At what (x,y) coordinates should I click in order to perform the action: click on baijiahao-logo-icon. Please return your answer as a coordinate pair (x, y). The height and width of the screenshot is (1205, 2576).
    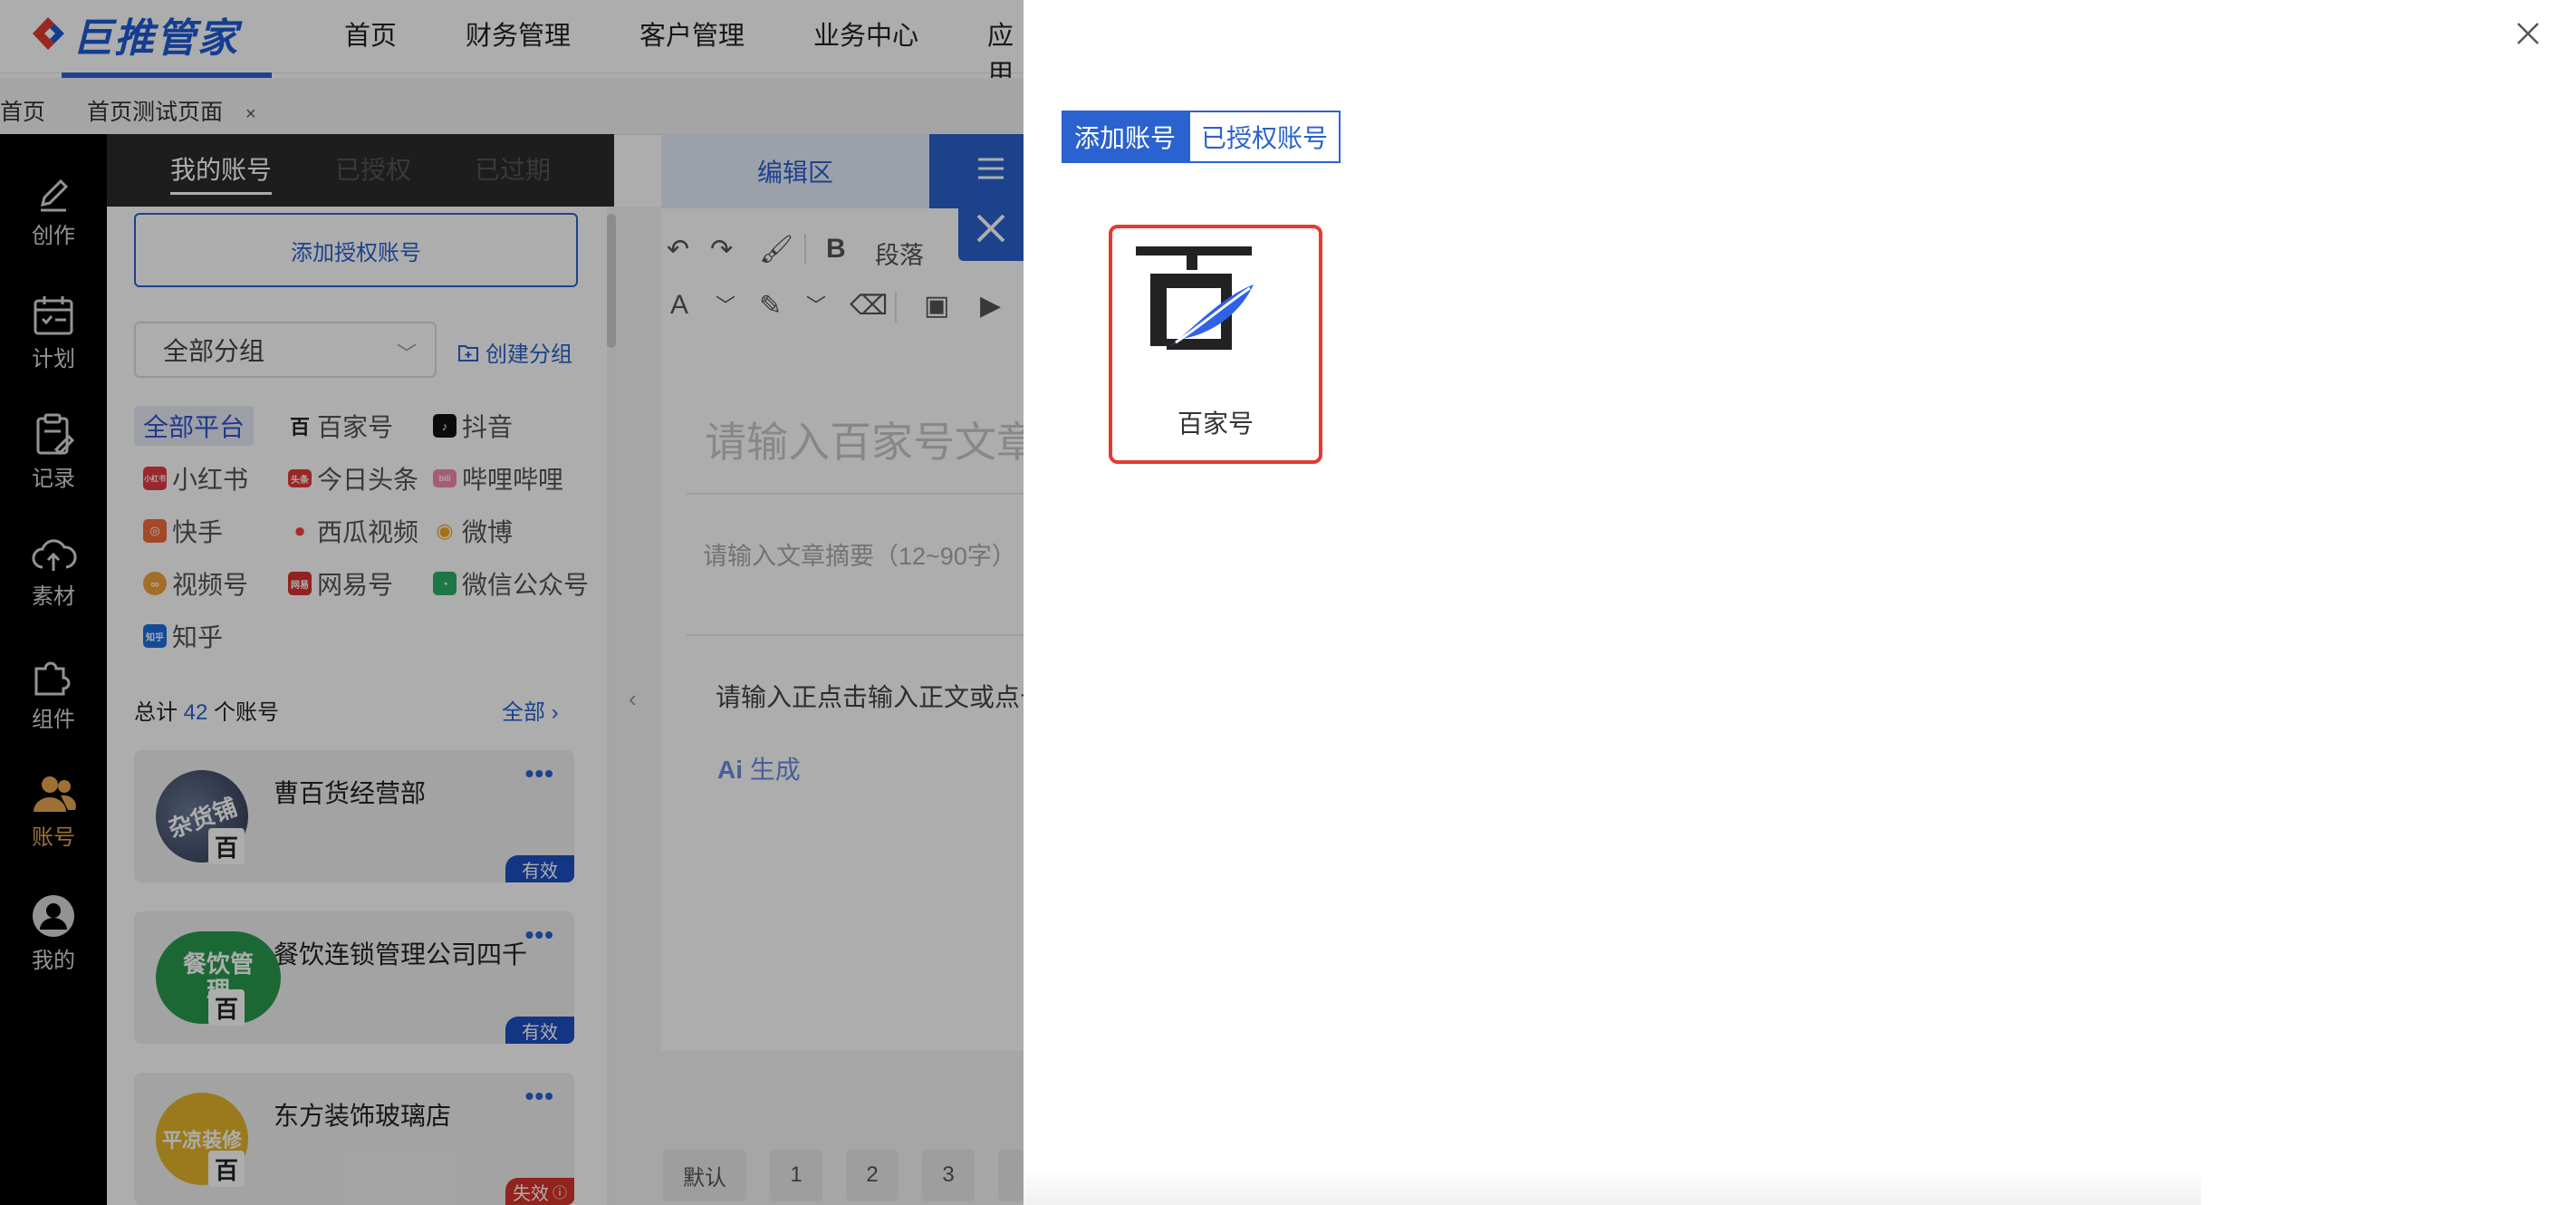
    Looking at the image, I should click on (1195, 298).